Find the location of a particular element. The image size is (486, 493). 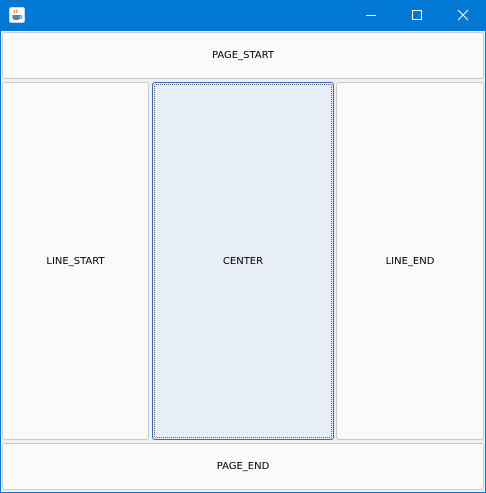

page-start-button: PAGE_START is located at coordinates (243, 55).